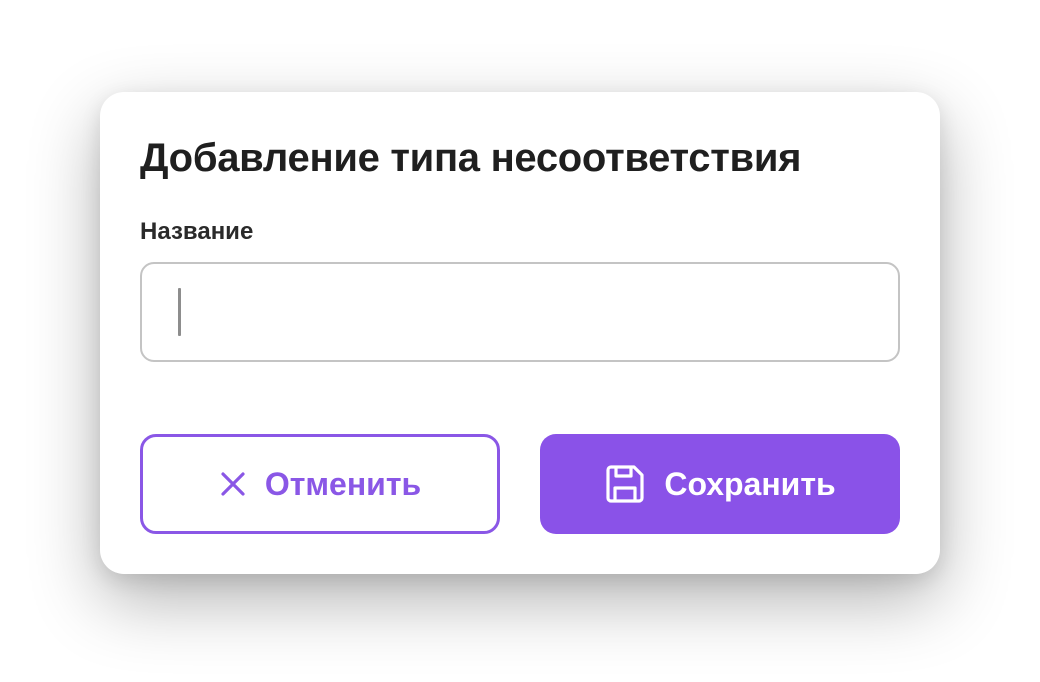  I want to click on save-button: Сохранить, so click(720, 484).